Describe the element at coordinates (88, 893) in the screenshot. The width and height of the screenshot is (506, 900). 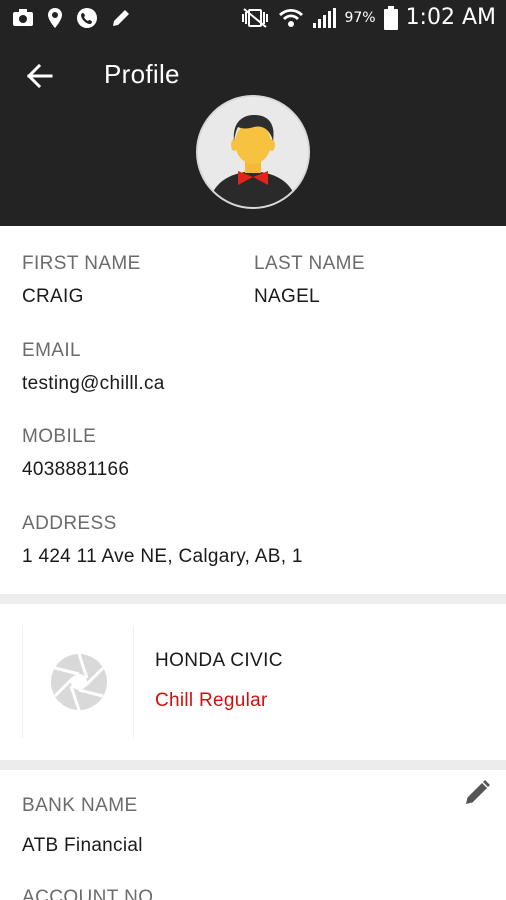
I see `account-no-label: ACCOUNT NO` at that location.